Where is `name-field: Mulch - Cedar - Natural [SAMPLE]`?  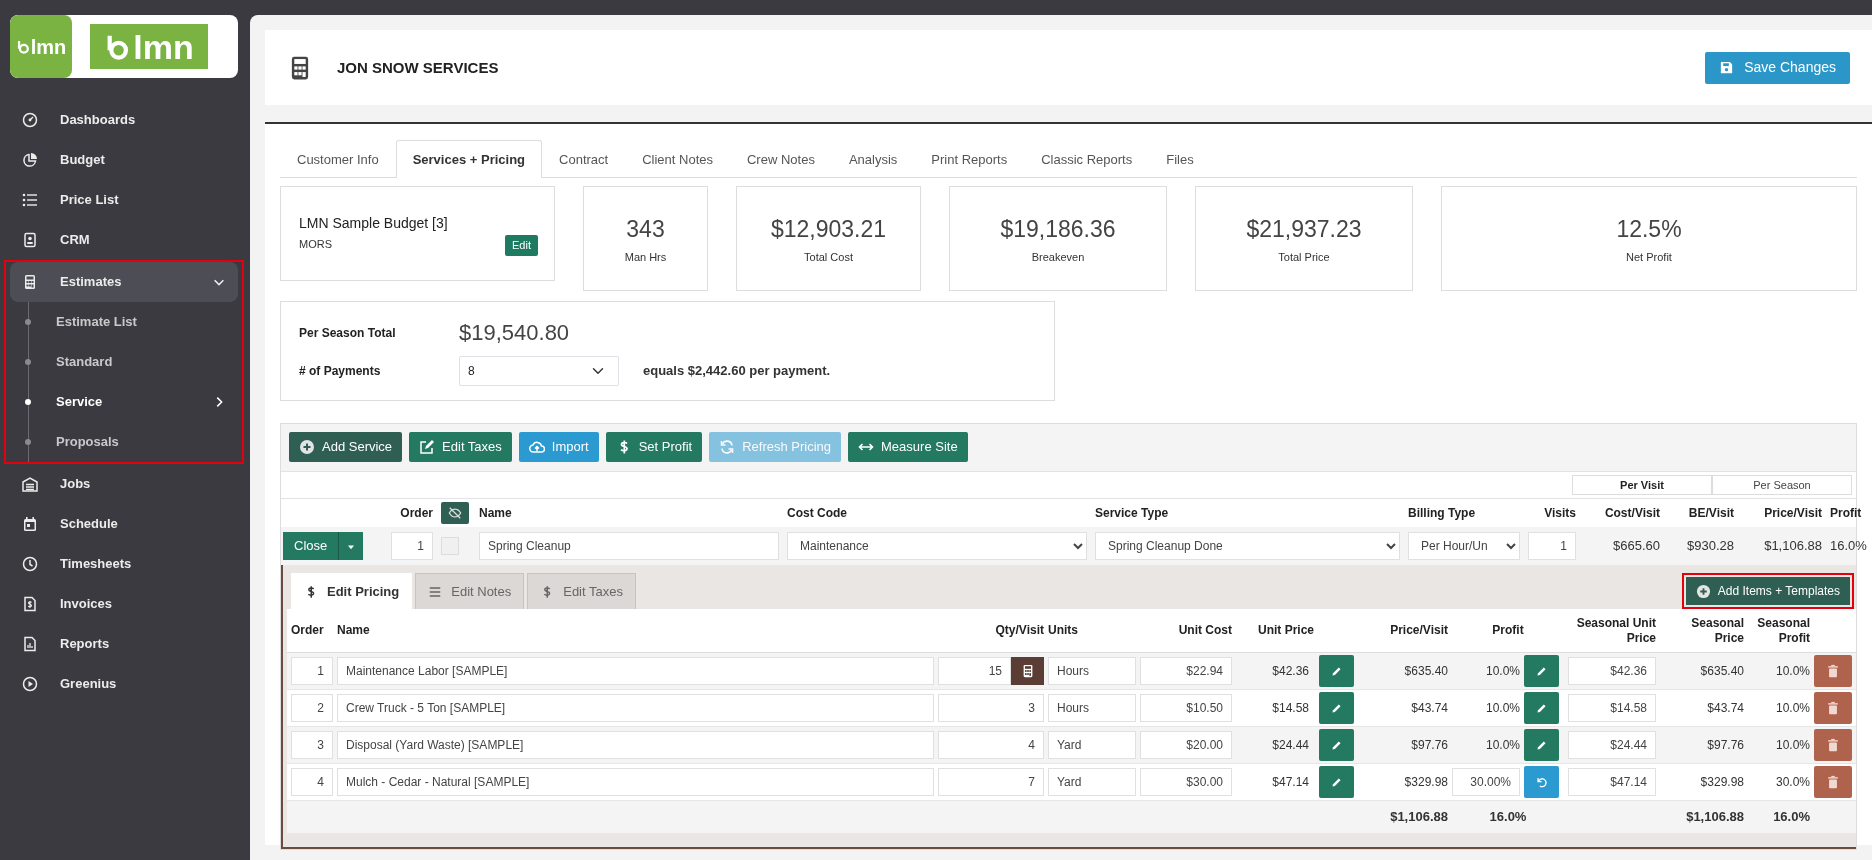 name-field: Mulch - Cedar - Natural [SAMPLE] is located at coordinates (635, 782).